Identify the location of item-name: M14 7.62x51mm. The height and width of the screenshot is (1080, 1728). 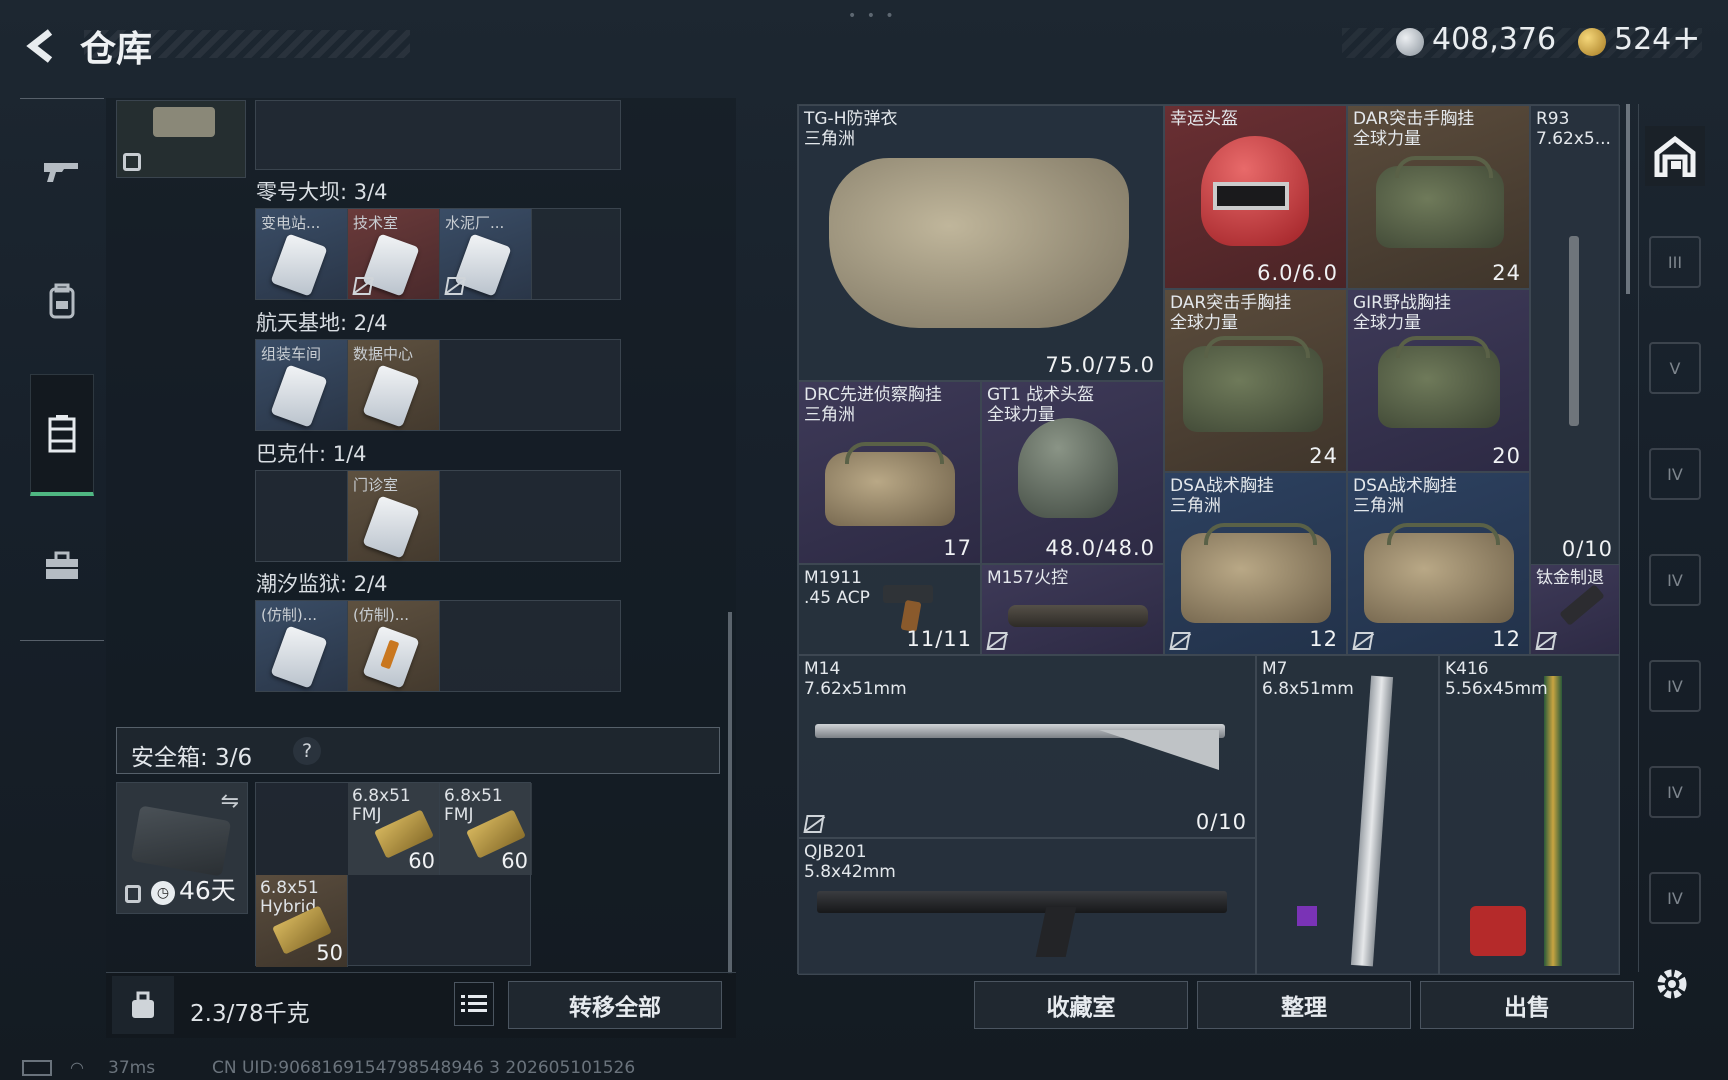
(855, 679).